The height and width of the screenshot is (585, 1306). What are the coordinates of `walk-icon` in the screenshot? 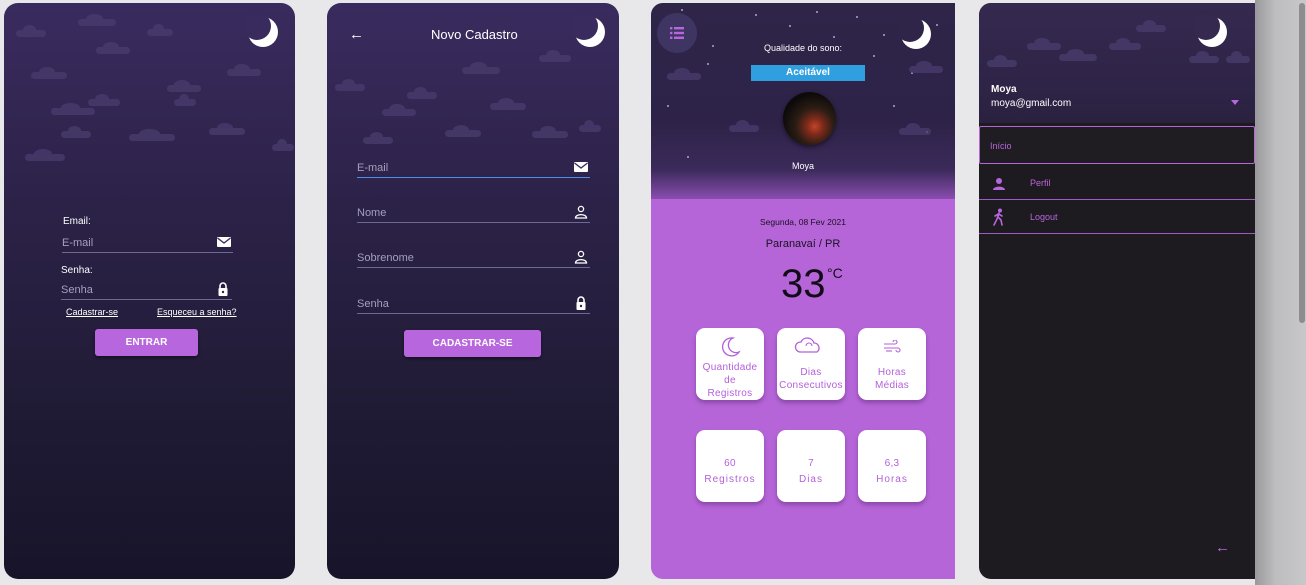 It's located at (998, 217).